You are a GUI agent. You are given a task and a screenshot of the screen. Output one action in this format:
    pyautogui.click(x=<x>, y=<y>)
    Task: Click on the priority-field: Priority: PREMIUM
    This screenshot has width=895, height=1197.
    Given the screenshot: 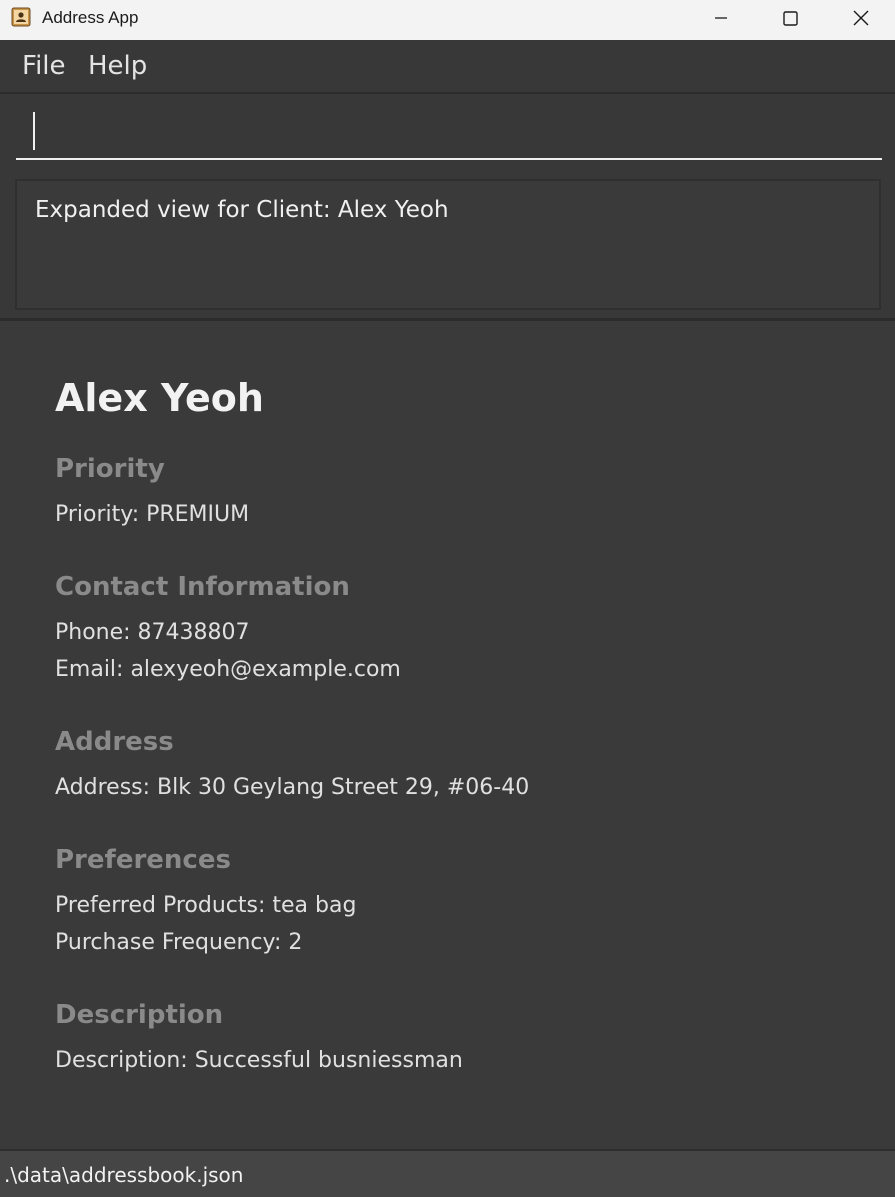 What is the action you would take?
    pyautogui.click(x=152, y=514)
    